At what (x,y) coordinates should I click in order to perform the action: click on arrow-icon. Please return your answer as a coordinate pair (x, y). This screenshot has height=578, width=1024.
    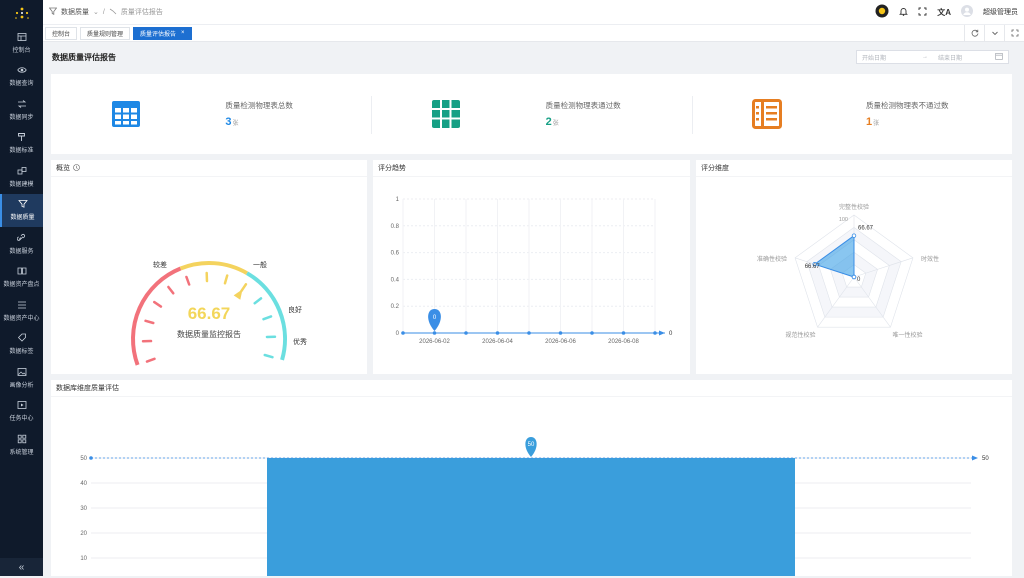
    Looking at the image, I should click on (975, 458).